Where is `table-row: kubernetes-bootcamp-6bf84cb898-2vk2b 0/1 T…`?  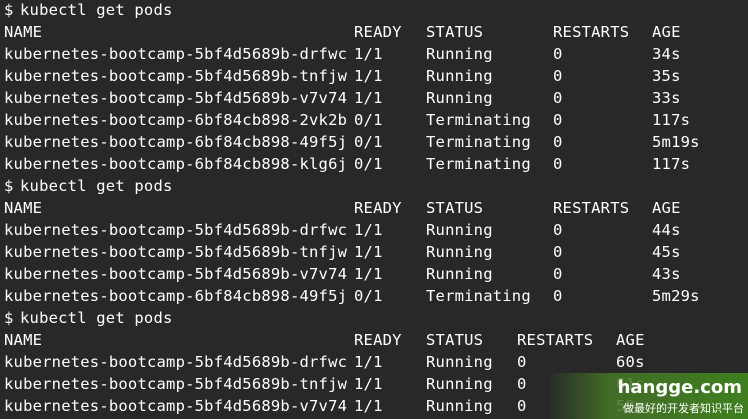
table-row: kubernetes-bootcamp-6bf84cb898-2vk2b 0/1 T… is located at coordinates (374, 120).